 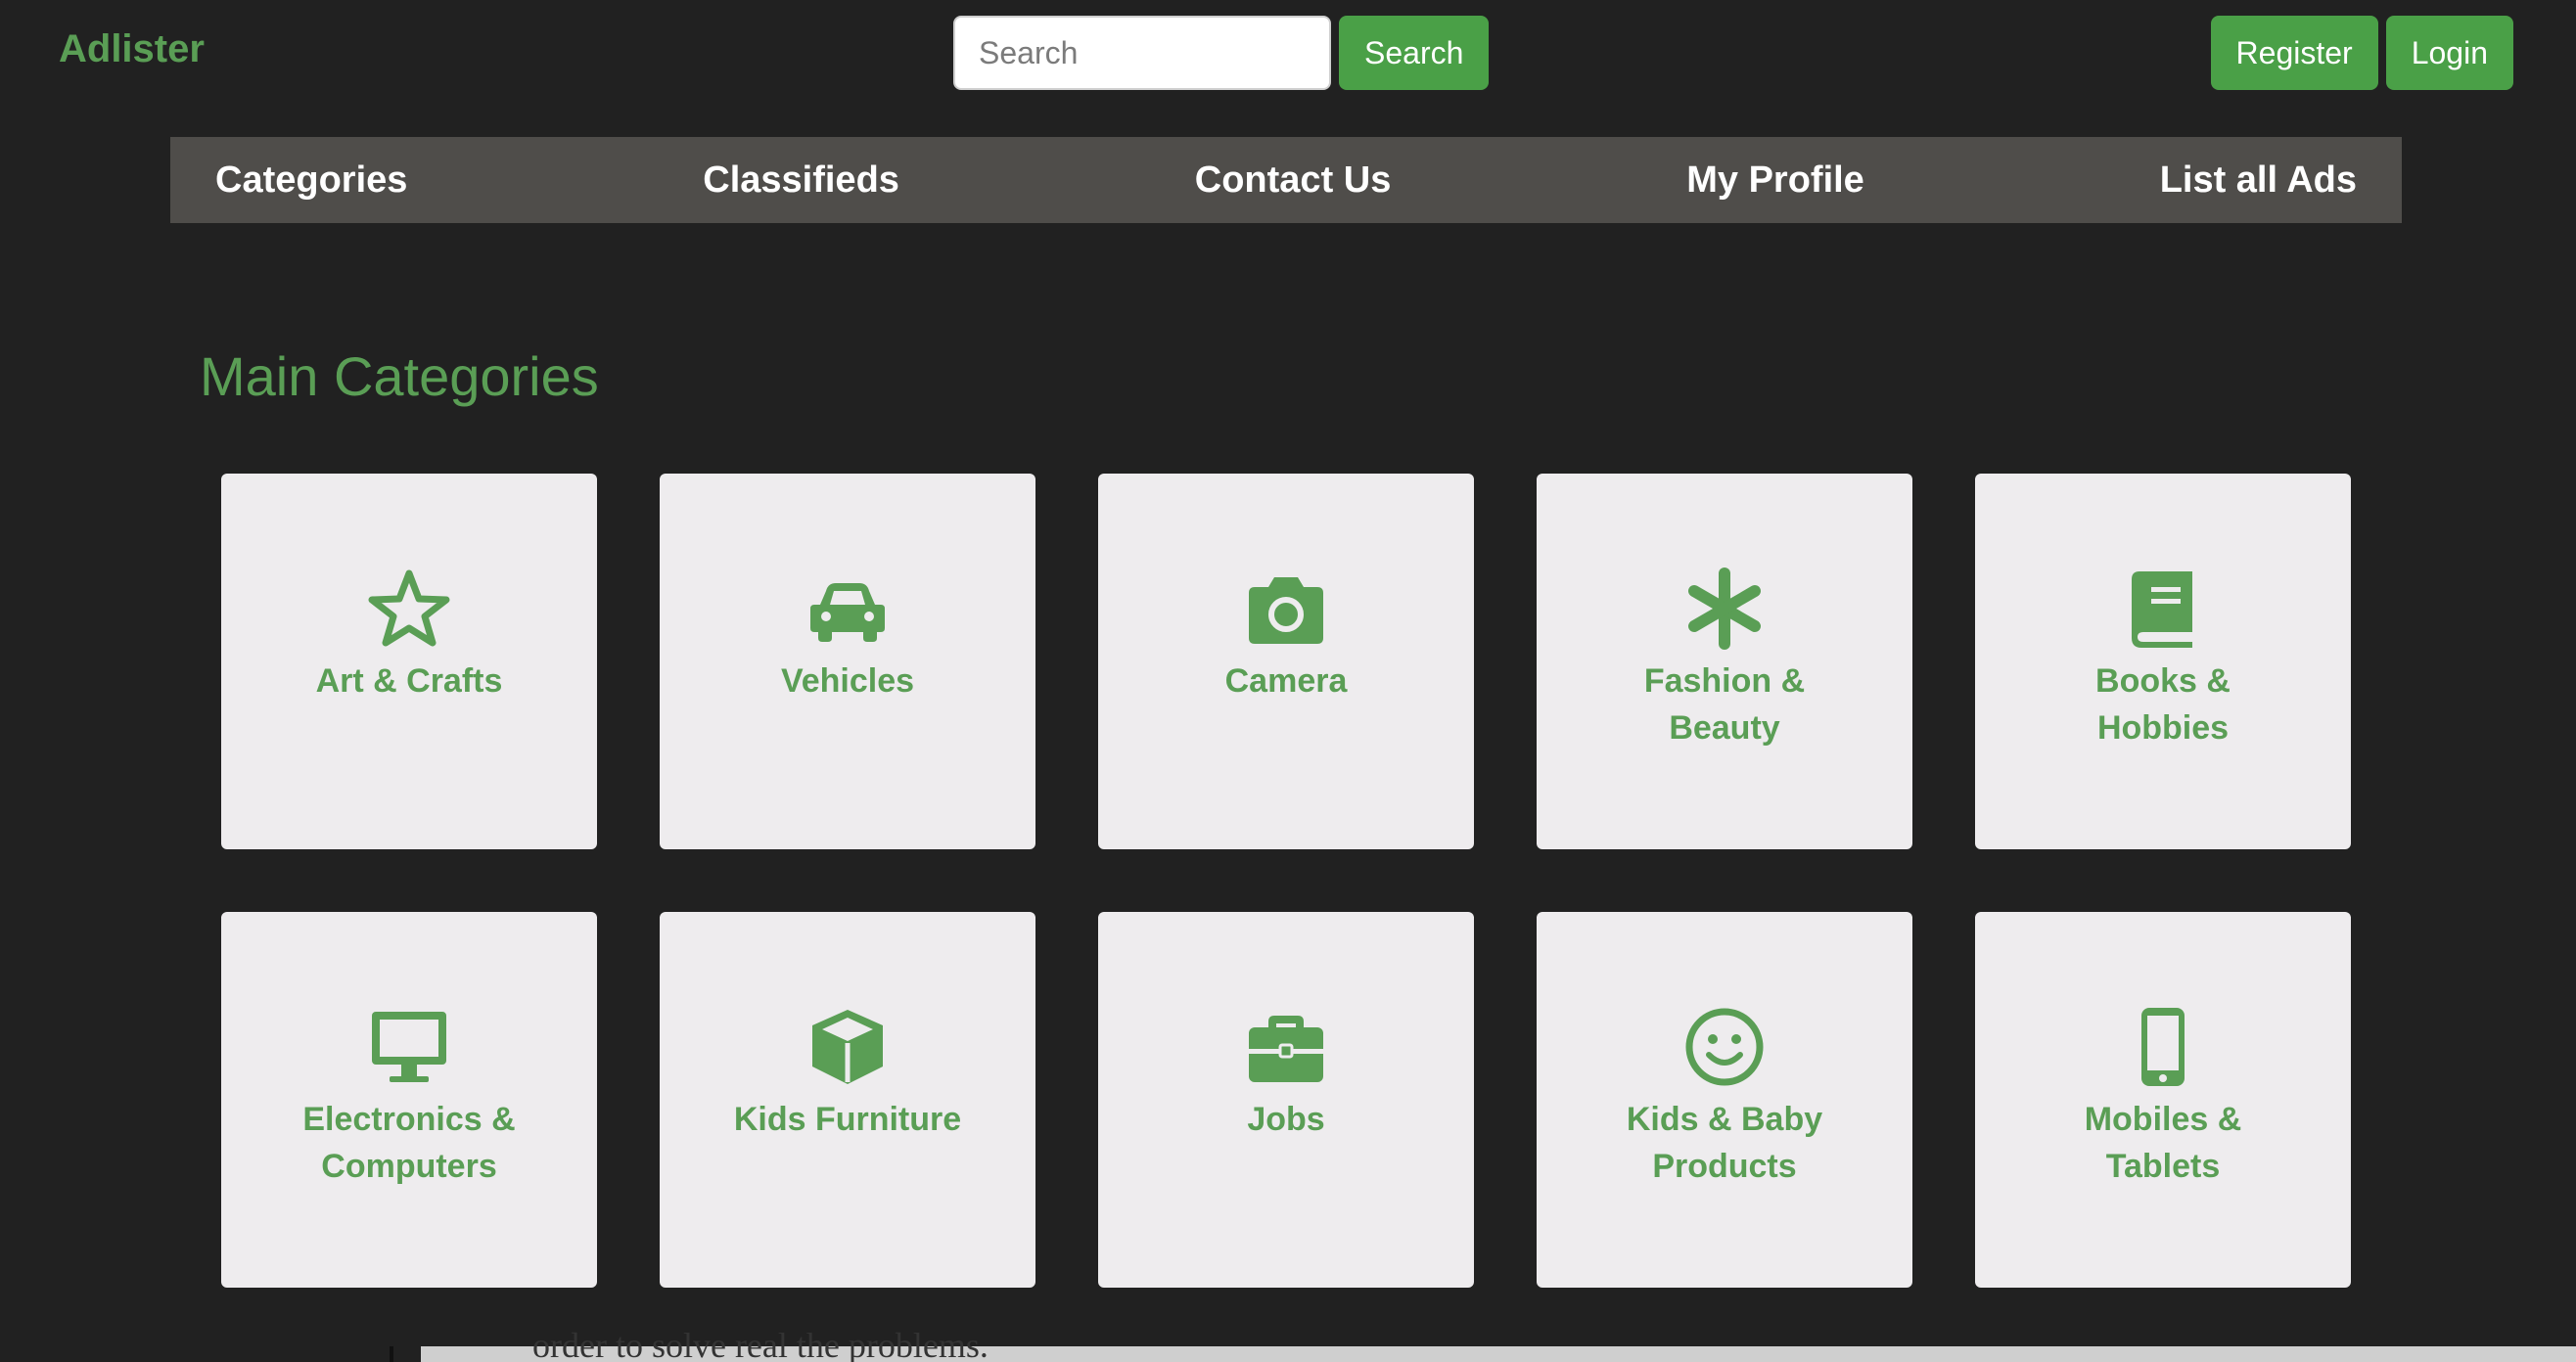 I want to click on nav-list-all-ads: List all Ads, so click(x=2259, y=180).